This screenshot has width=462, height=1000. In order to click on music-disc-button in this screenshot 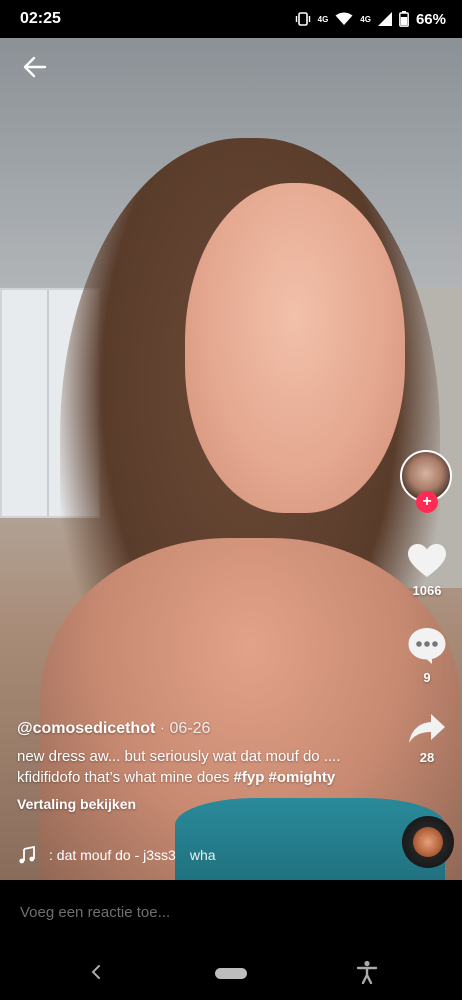, I will do `click(428, 842)`.